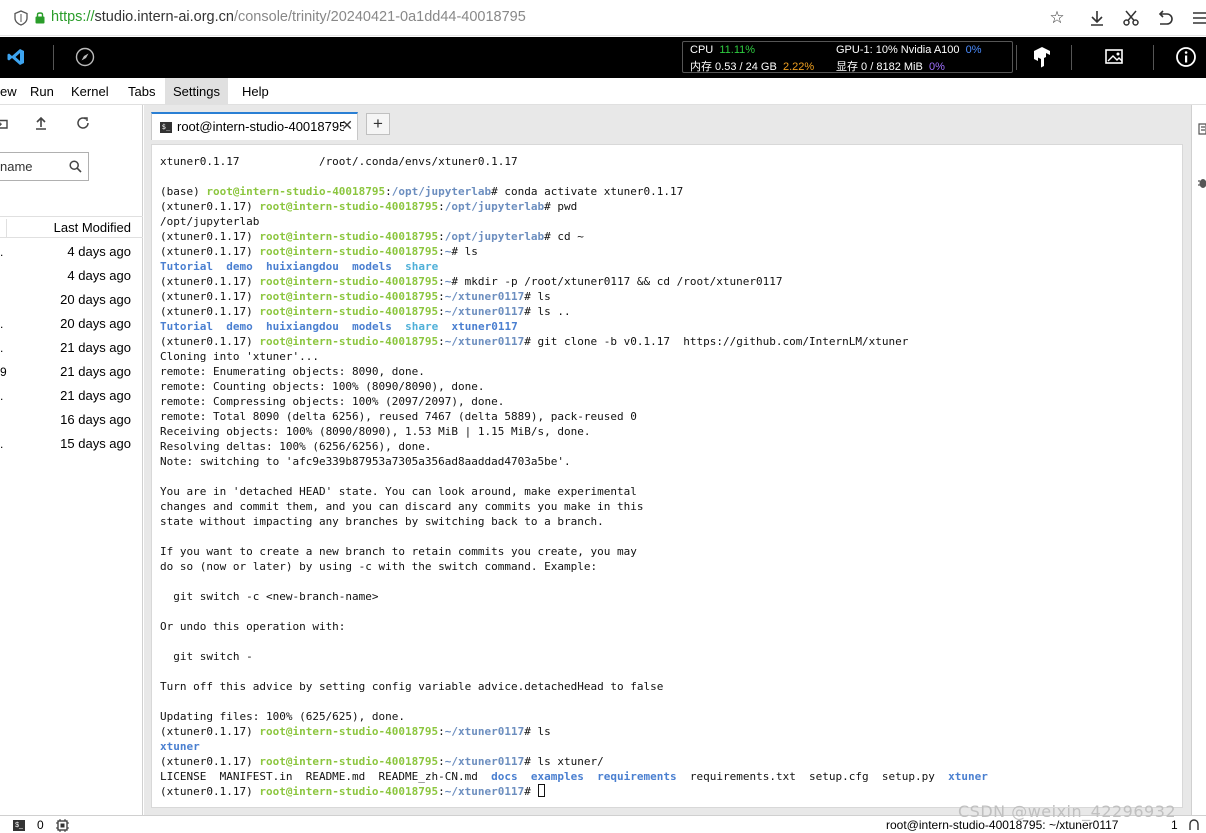 The image size is (1206, 833). What do you see at coordinates (95, 419) in the screenshot?
I see `file-modified: 16 days ago` at bounding box center [95, 419].